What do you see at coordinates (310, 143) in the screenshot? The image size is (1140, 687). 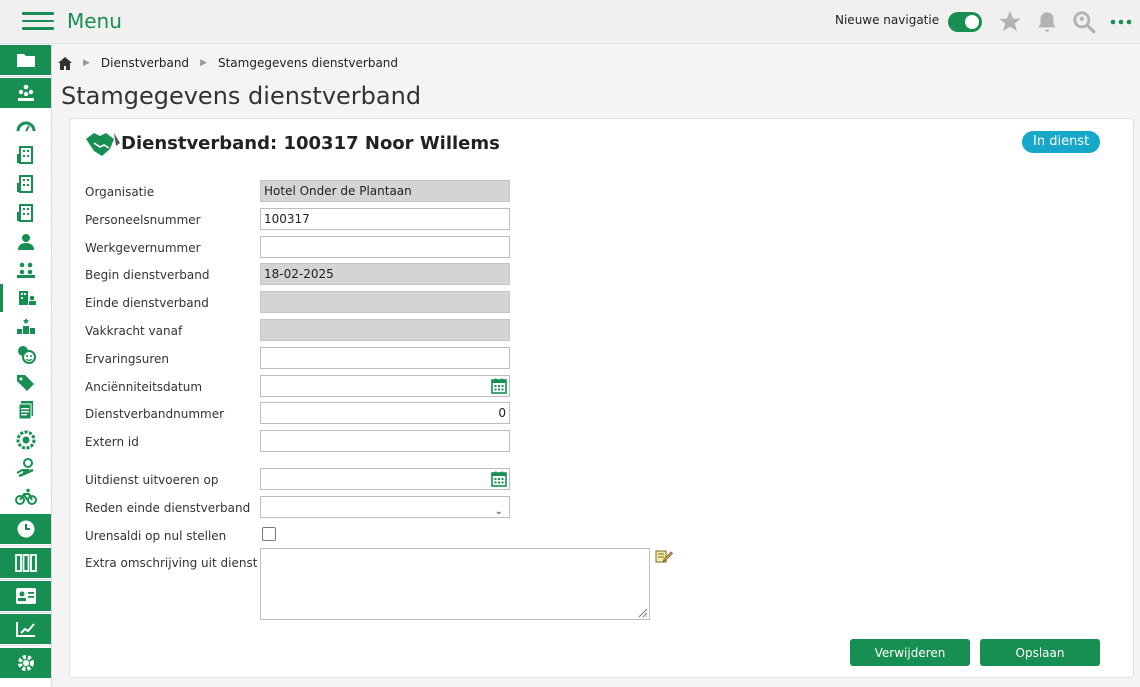 I see `panel-title: Dienstverband: 100317 Noor Willems` at bounding box center [310, 143].